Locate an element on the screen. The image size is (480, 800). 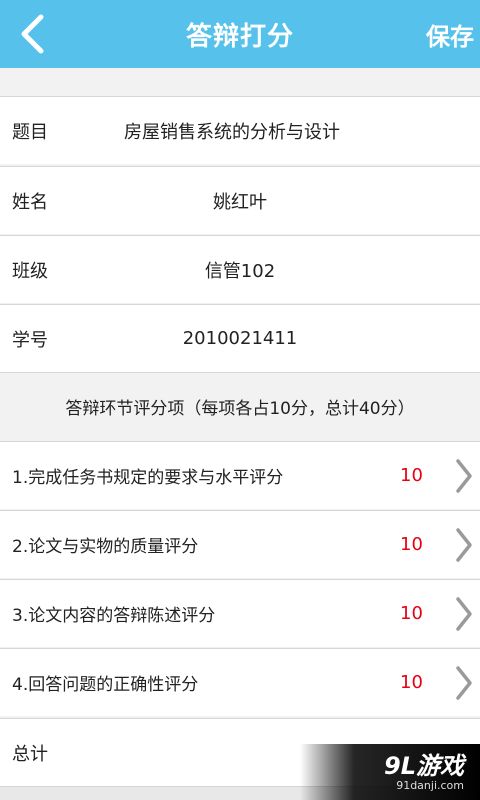
app-header: 答辩打分 保存 is located at coordinates (240, 34).